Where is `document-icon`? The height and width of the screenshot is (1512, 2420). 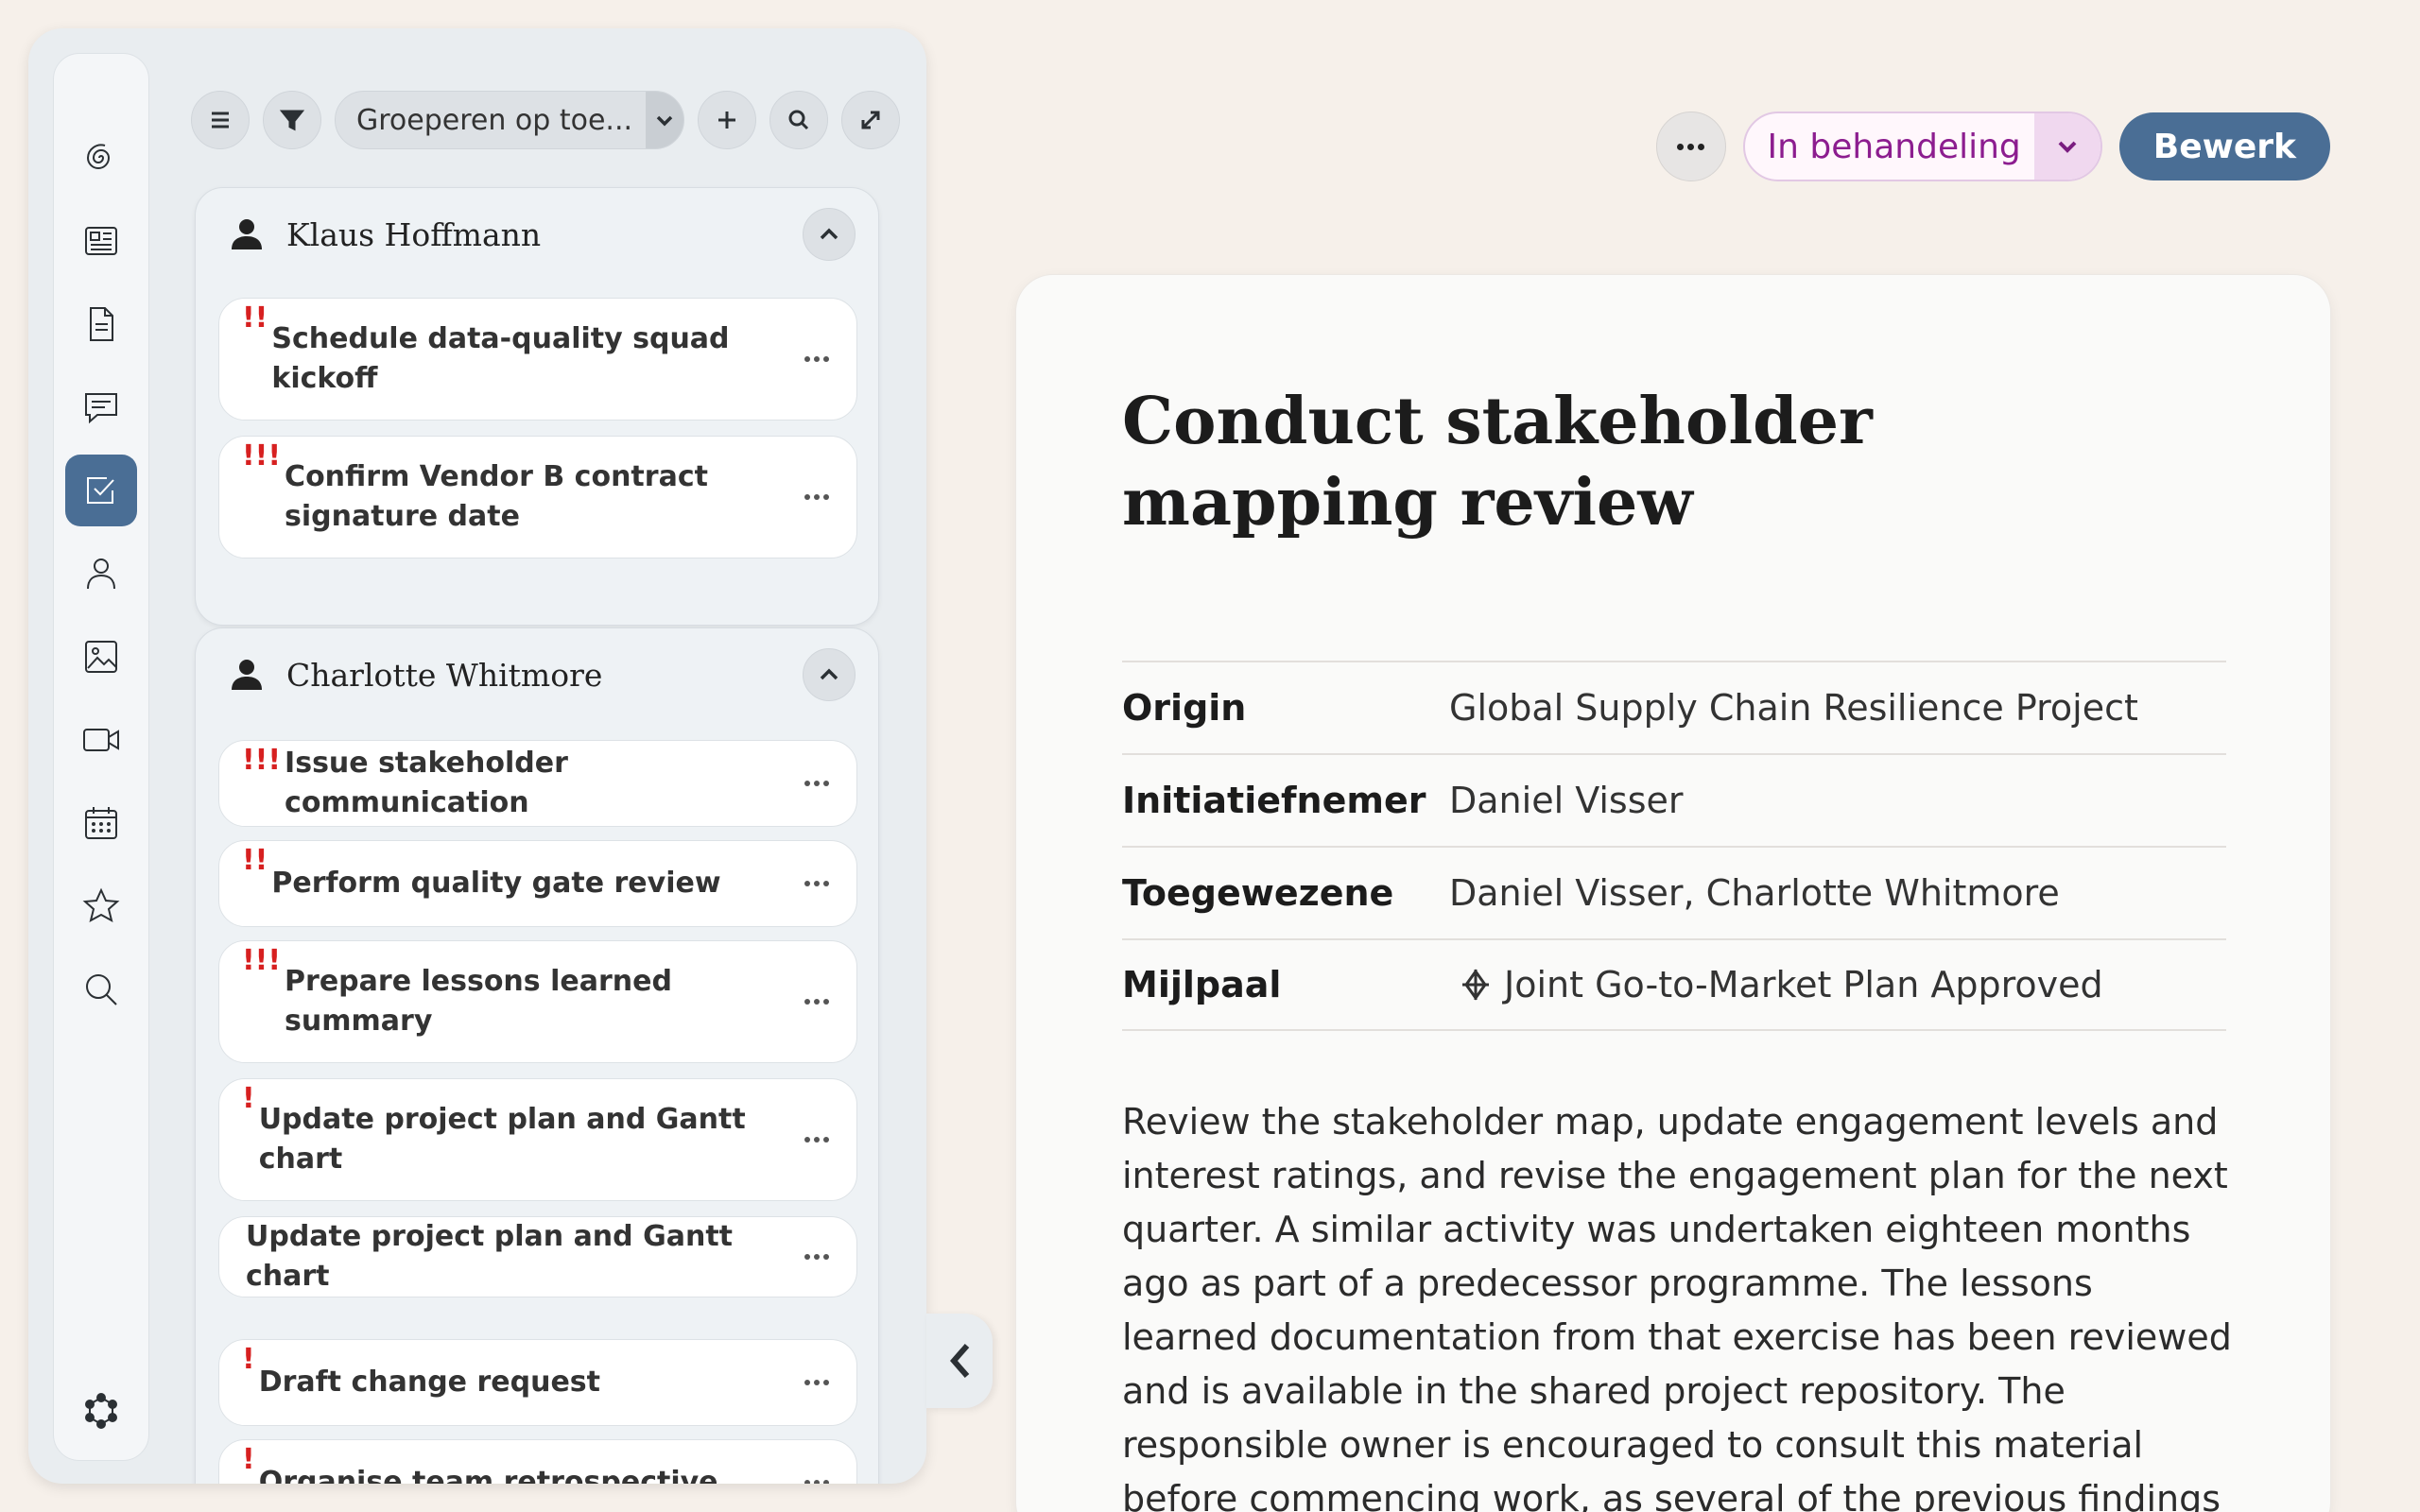
document-icon is located at coordinates (101, 324).